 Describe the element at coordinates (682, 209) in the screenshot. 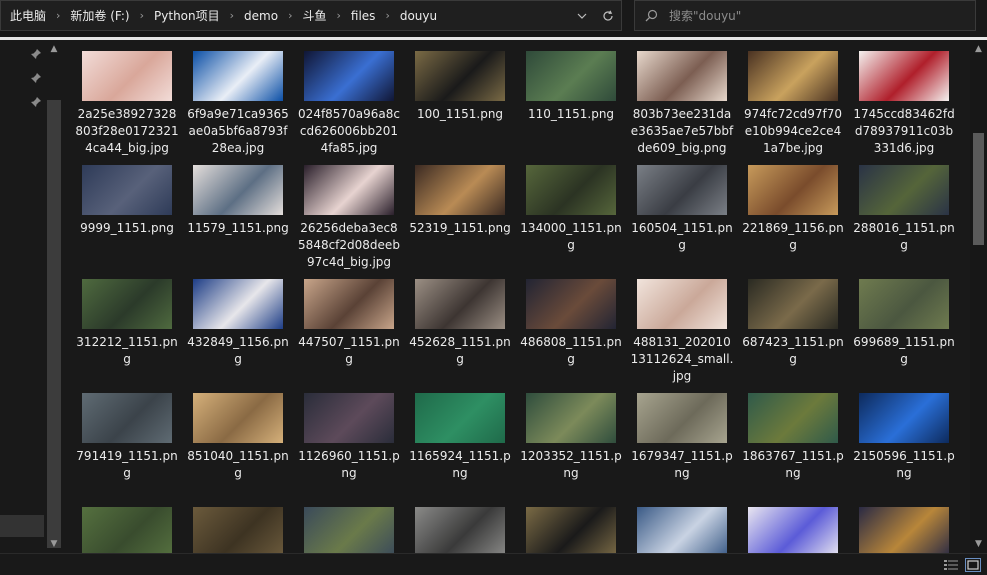

I see `file-item: 160504_1151.png` at that location.